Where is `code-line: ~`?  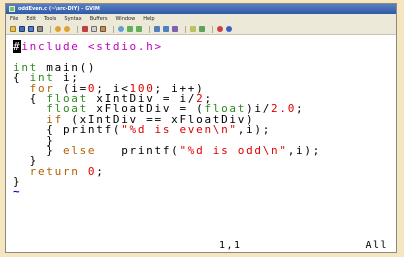
code-line: ~ is located at coordinates (204, 192).